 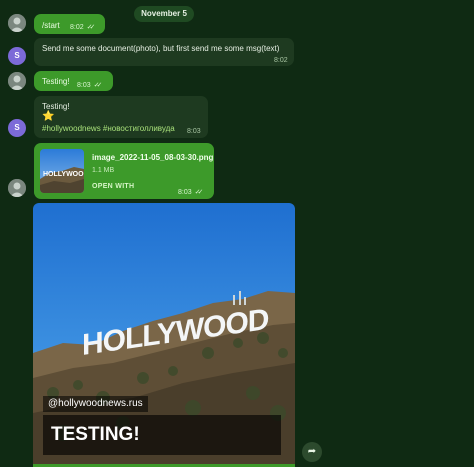 I want to click on date-separator: November 5, so click(x=164, y=14).